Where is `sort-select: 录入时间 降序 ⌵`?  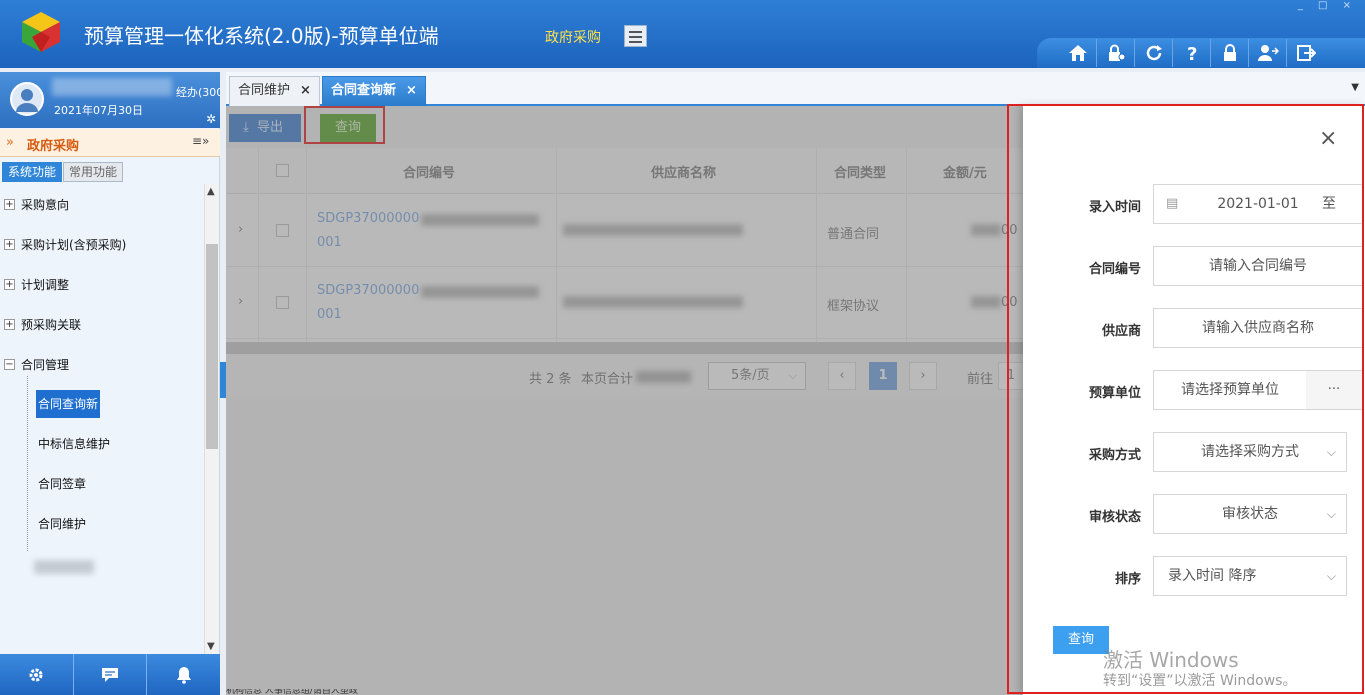 sort-select: 录入时间 降序 ⌵ is located at coordinates (1250, 576).